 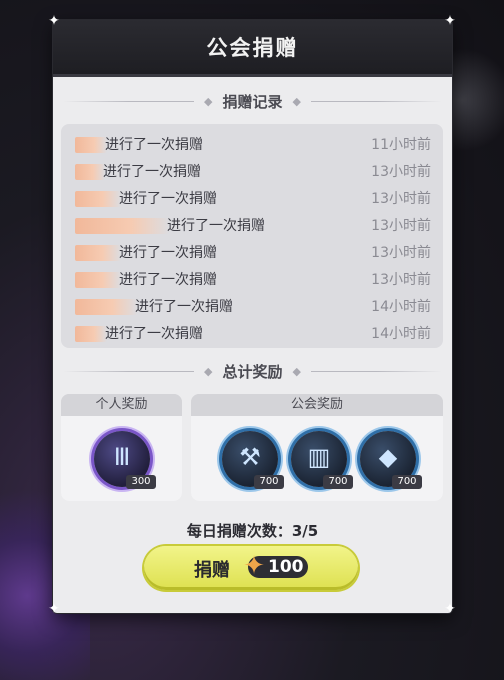 I want to click on guild-reward-label: 公会奖励, so click(x=317, y=405).